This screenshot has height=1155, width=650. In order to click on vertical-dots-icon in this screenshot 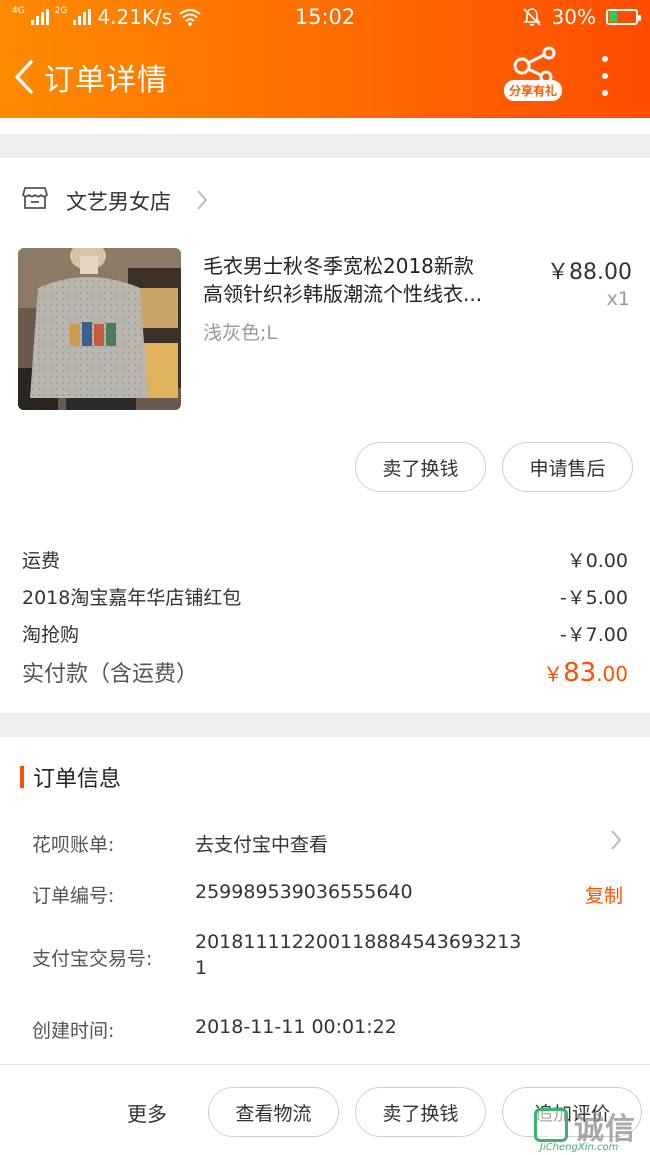, I will do `click(605, 59)`.